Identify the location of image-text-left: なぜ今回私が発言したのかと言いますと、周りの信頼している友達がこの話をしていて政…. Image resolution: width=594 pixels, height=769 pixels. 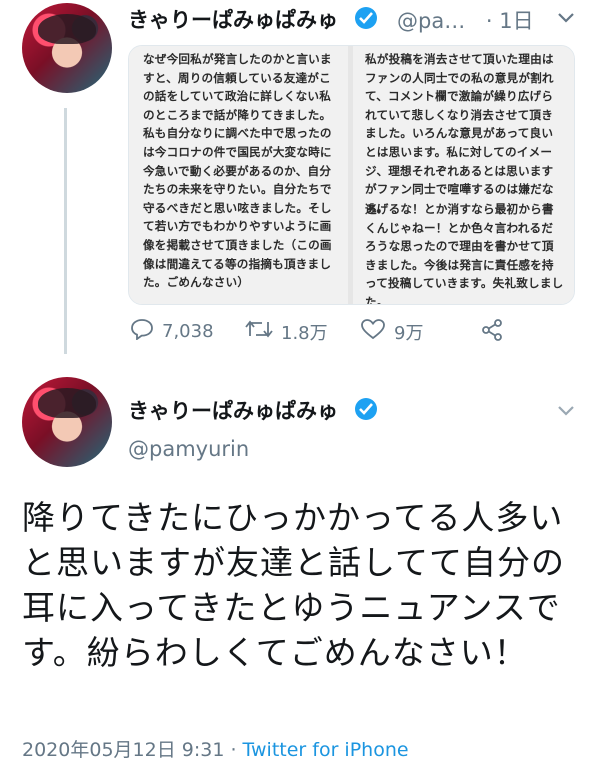
(237, 171).